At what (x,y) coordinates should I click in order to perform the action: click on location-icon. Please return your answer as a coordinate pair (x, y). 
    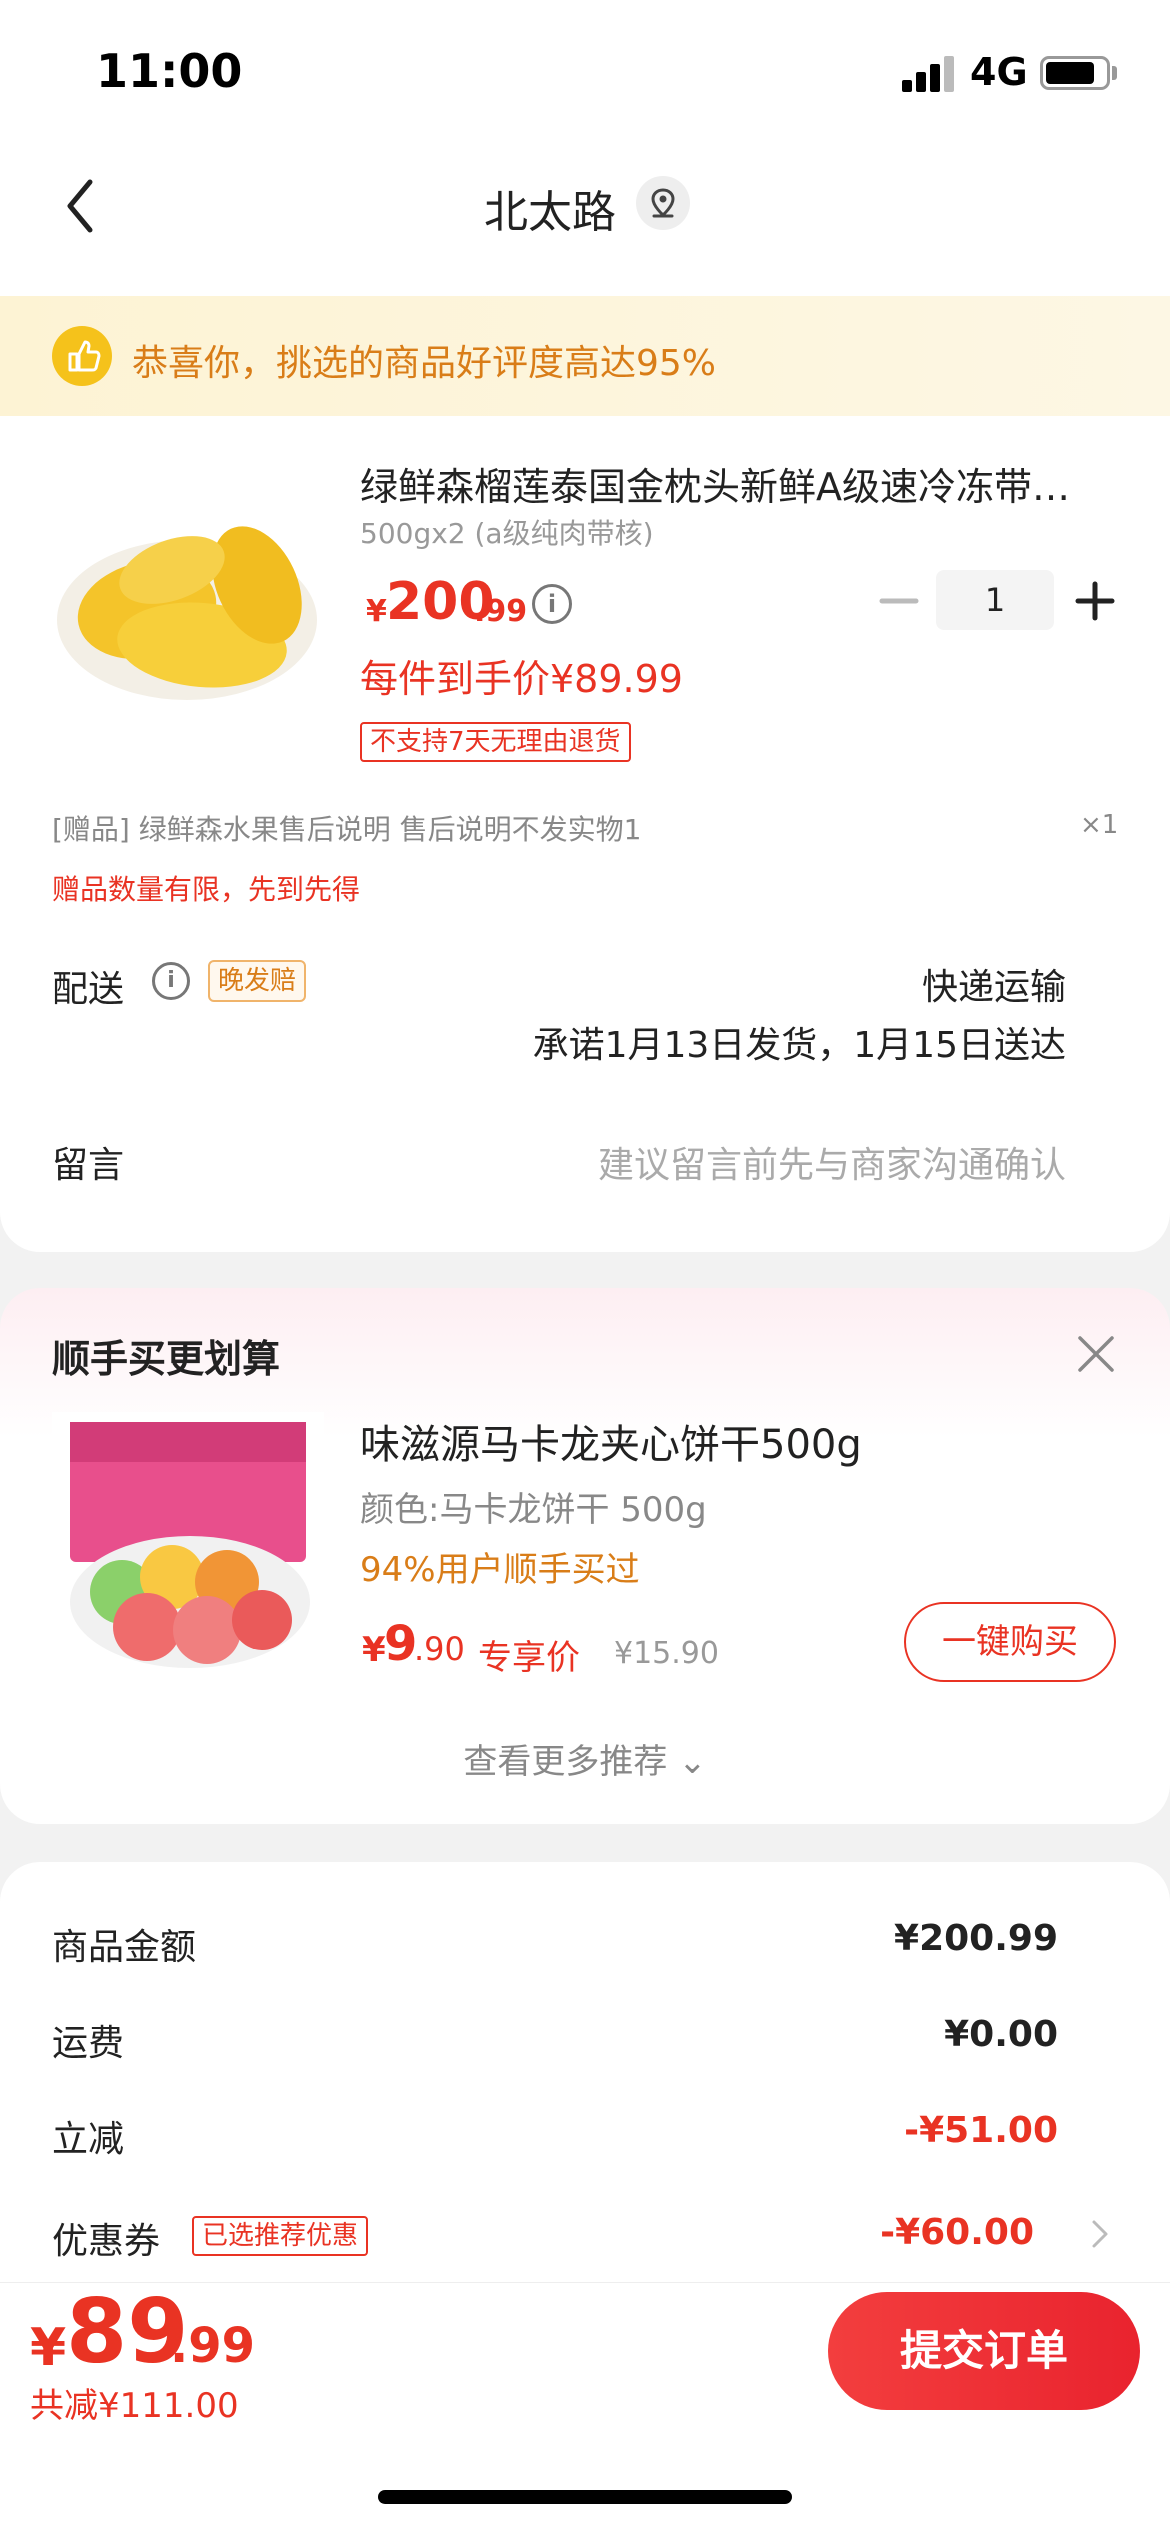
    Looking at the image, I should click on (663, 203).